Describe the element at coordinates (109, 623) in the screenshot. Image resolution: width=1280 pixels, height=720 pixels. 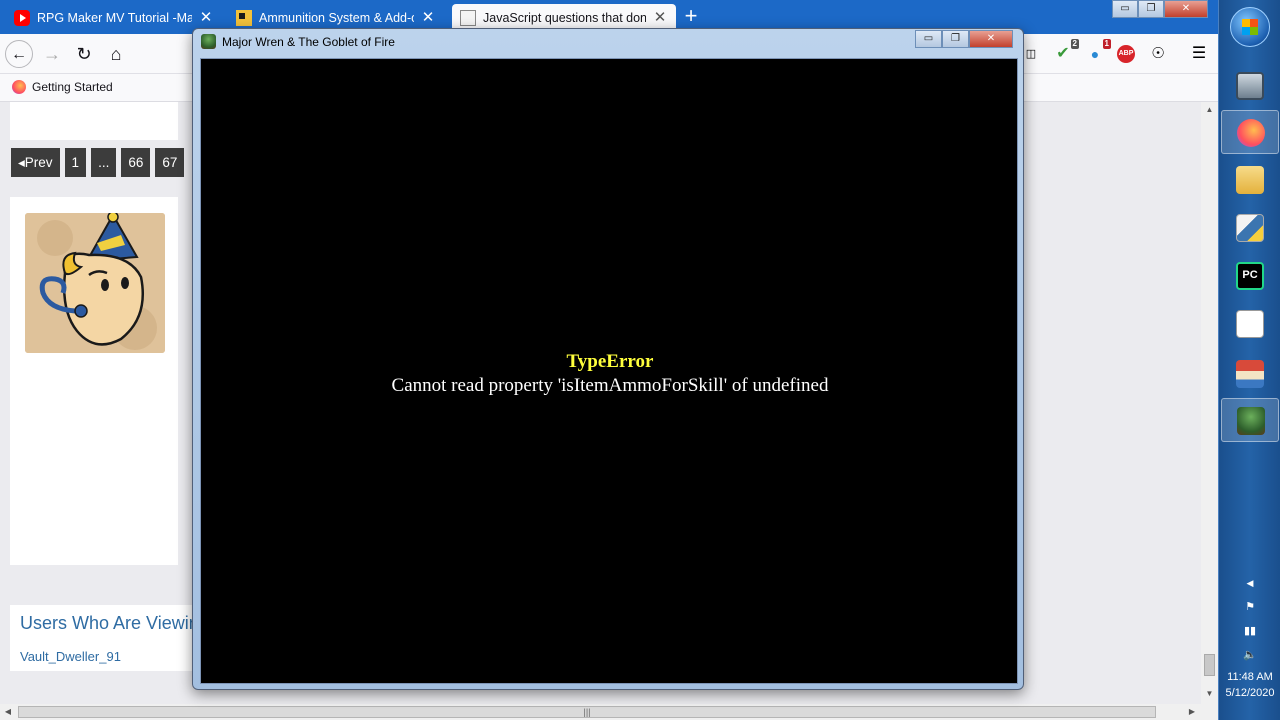
I see `users-viewing-title: Users Who Are Viewin` at that location.